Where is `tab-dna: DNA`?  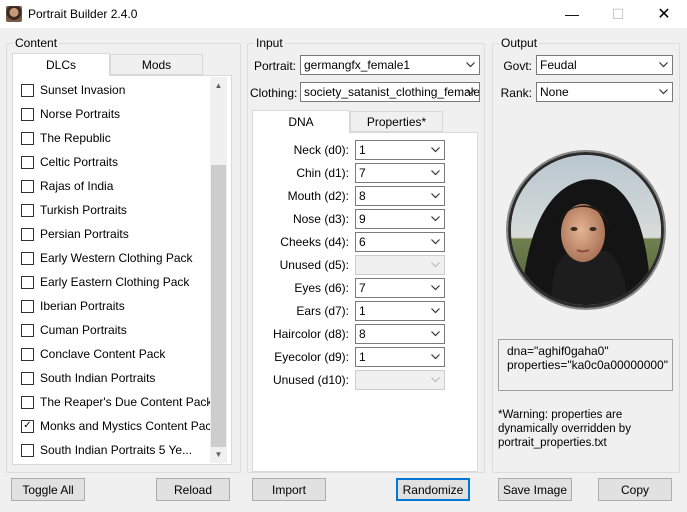
tab-dna: DNA is located at coordinates (301, 121).